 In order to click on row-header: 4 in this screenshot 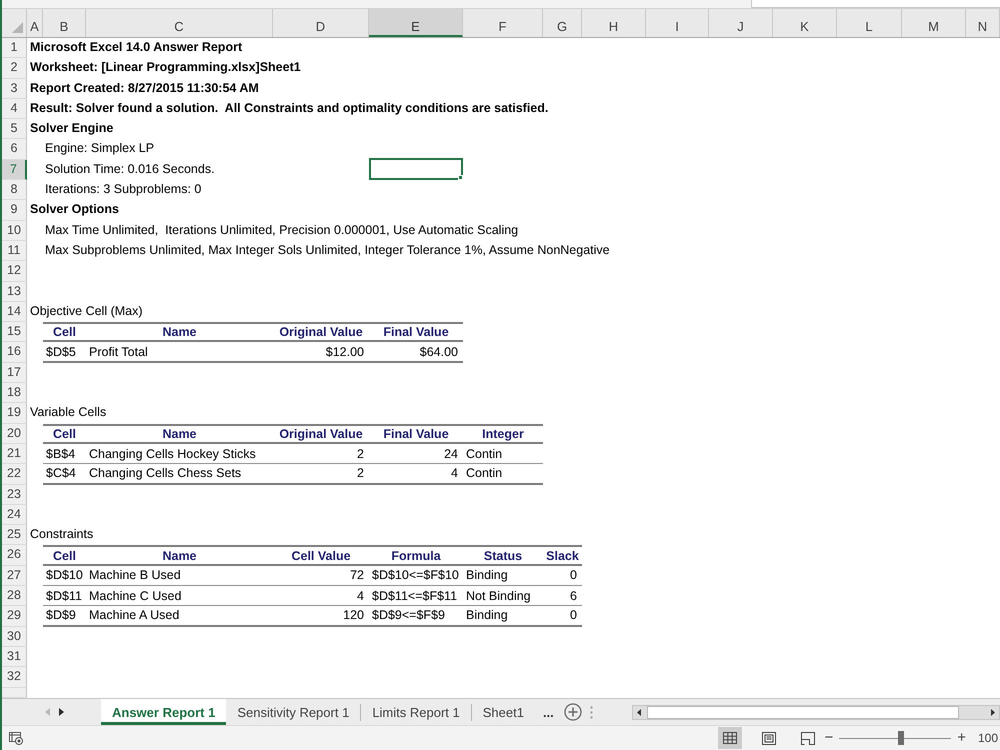, I will do `click(14, 109)`.